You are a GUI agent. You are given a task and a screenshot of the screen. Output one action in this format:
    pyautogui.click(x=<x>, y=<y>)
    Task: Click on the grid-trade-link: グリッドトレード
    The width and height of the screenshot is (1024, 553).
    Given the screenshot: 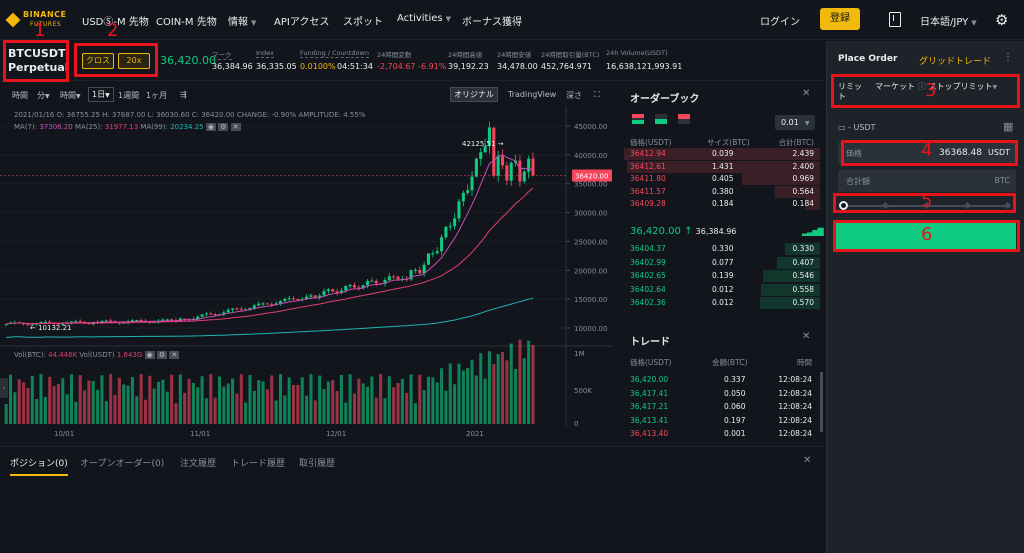 What is the action you would take?
    pyautogui.click(x=955, y=60)
    